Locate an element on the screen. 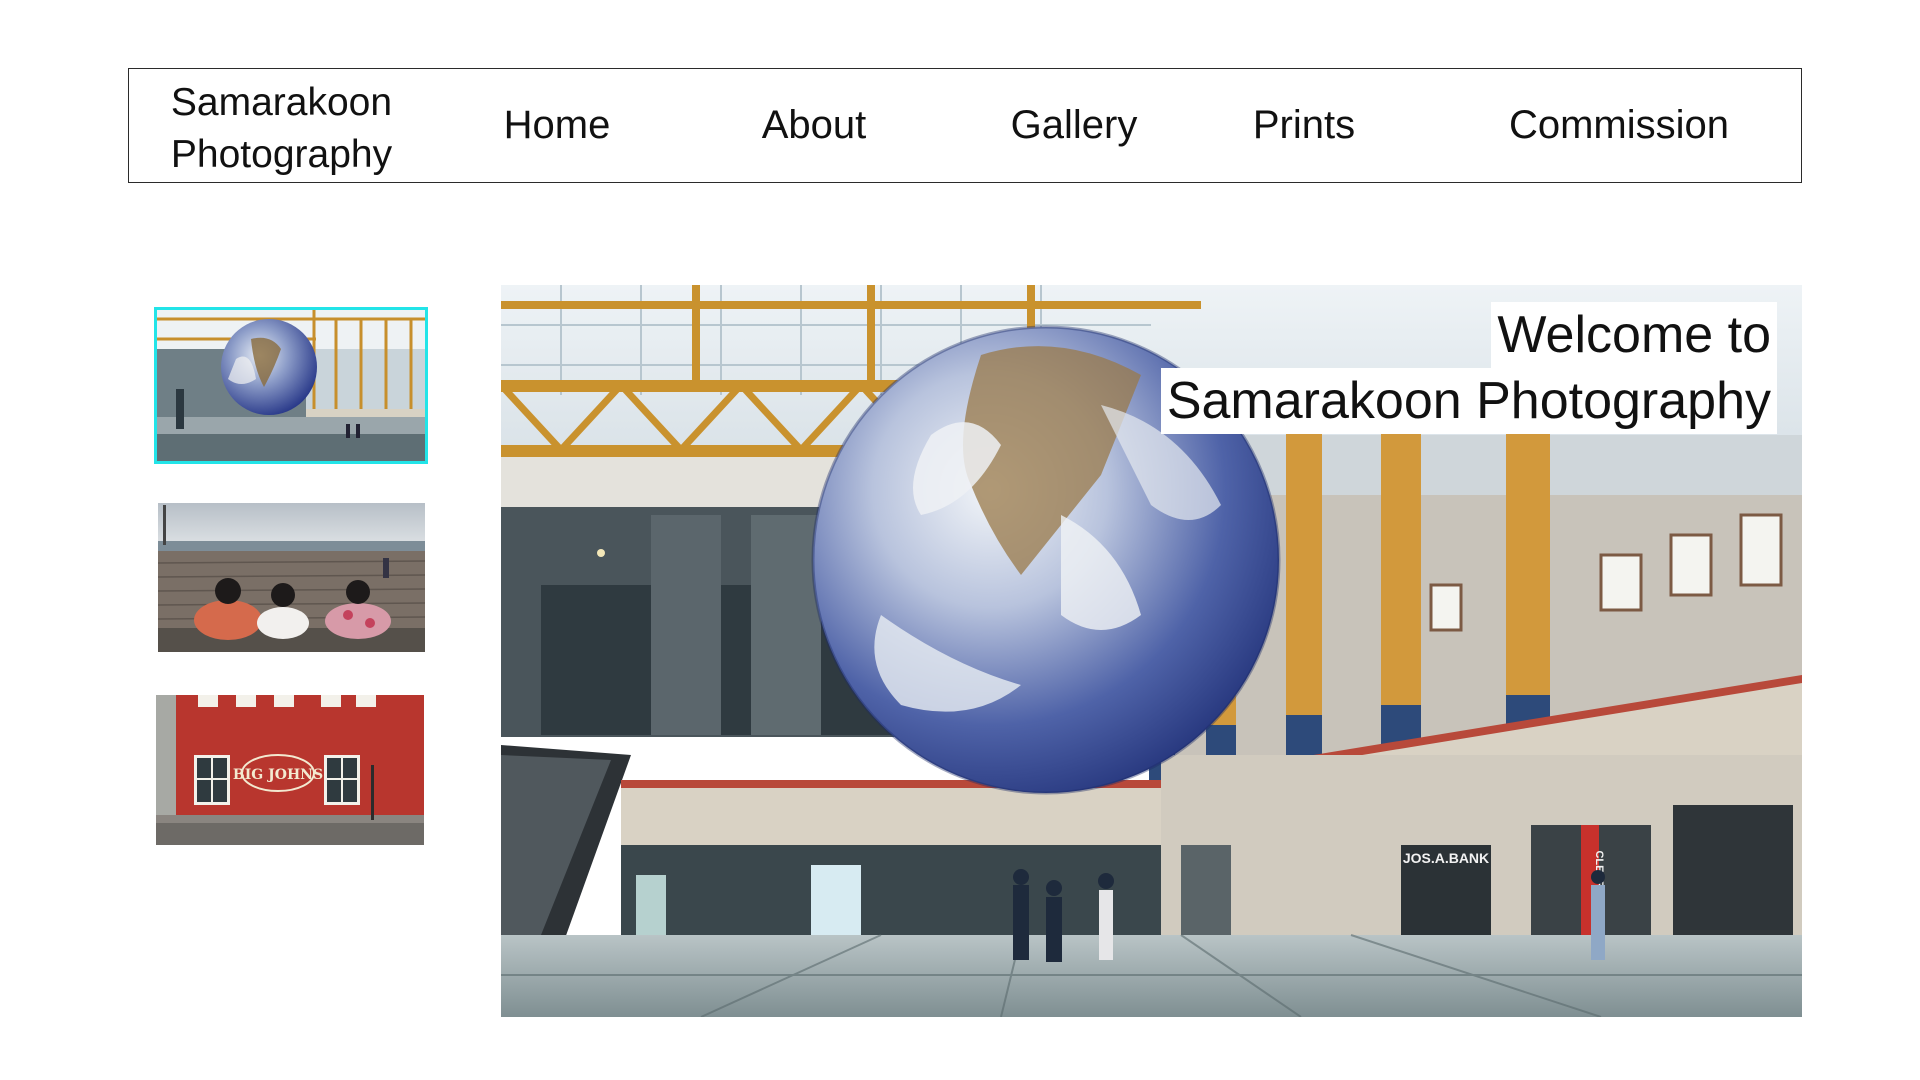 Image resolution: width=1920 pixels, height=1080 pixels. thumbnail-globe-atrium is located at coordinates (291, 385).